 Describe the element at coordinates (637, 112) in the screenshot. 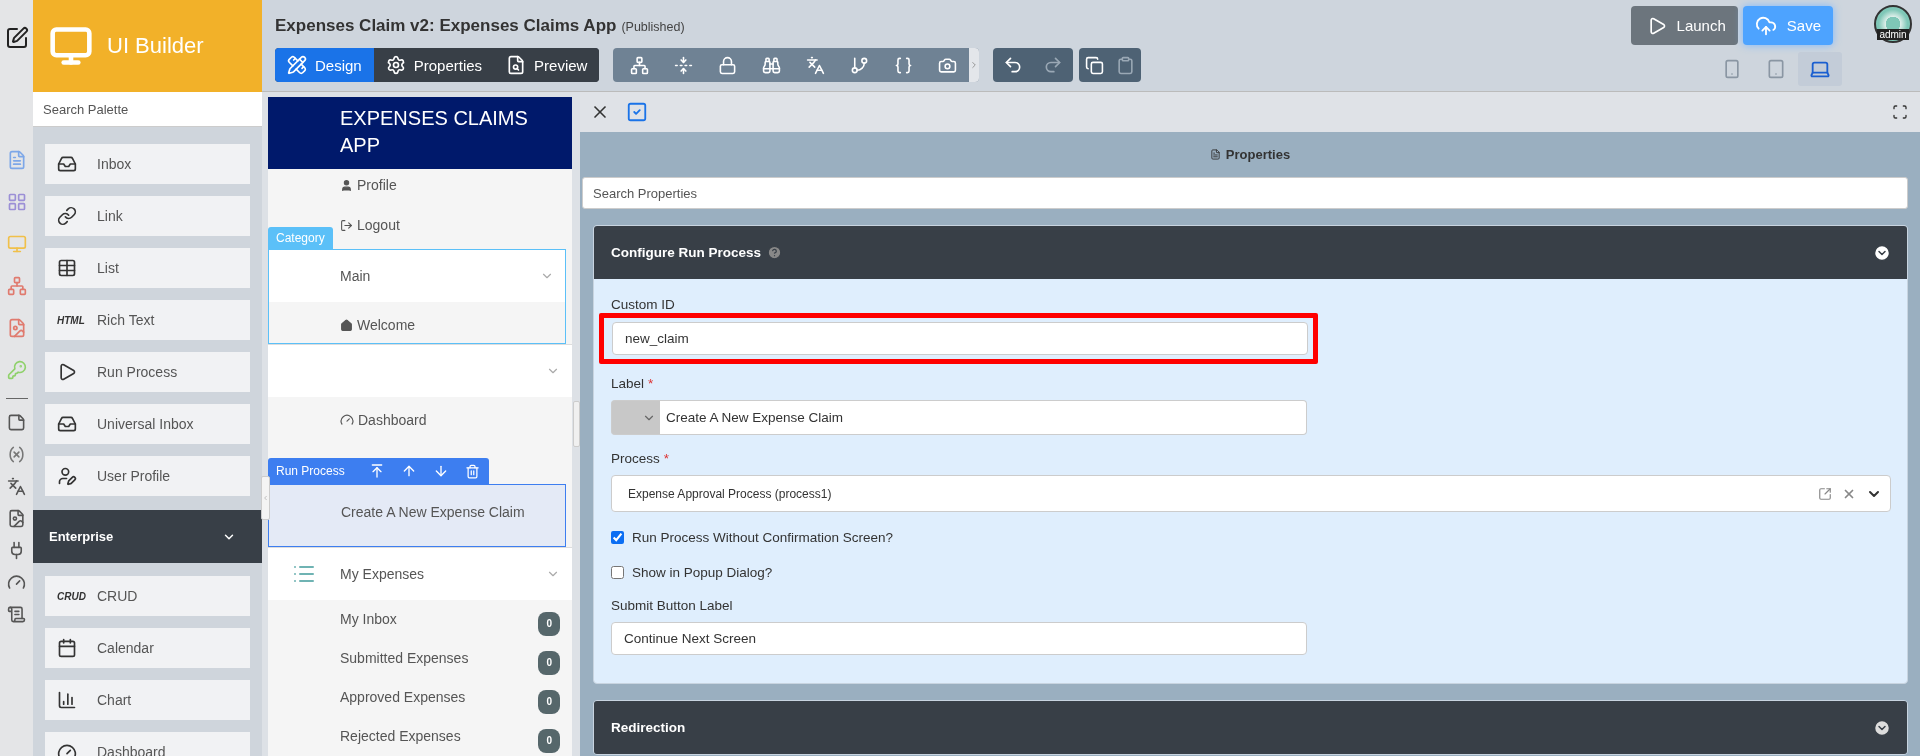

I see `checkbox-icon` at that location.